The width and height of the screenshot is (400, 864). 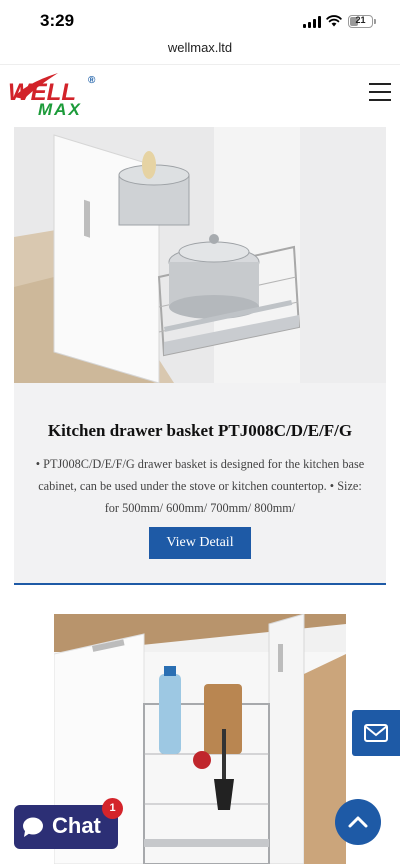 I want to click on wifi-icon, so click(x=334, y=21).